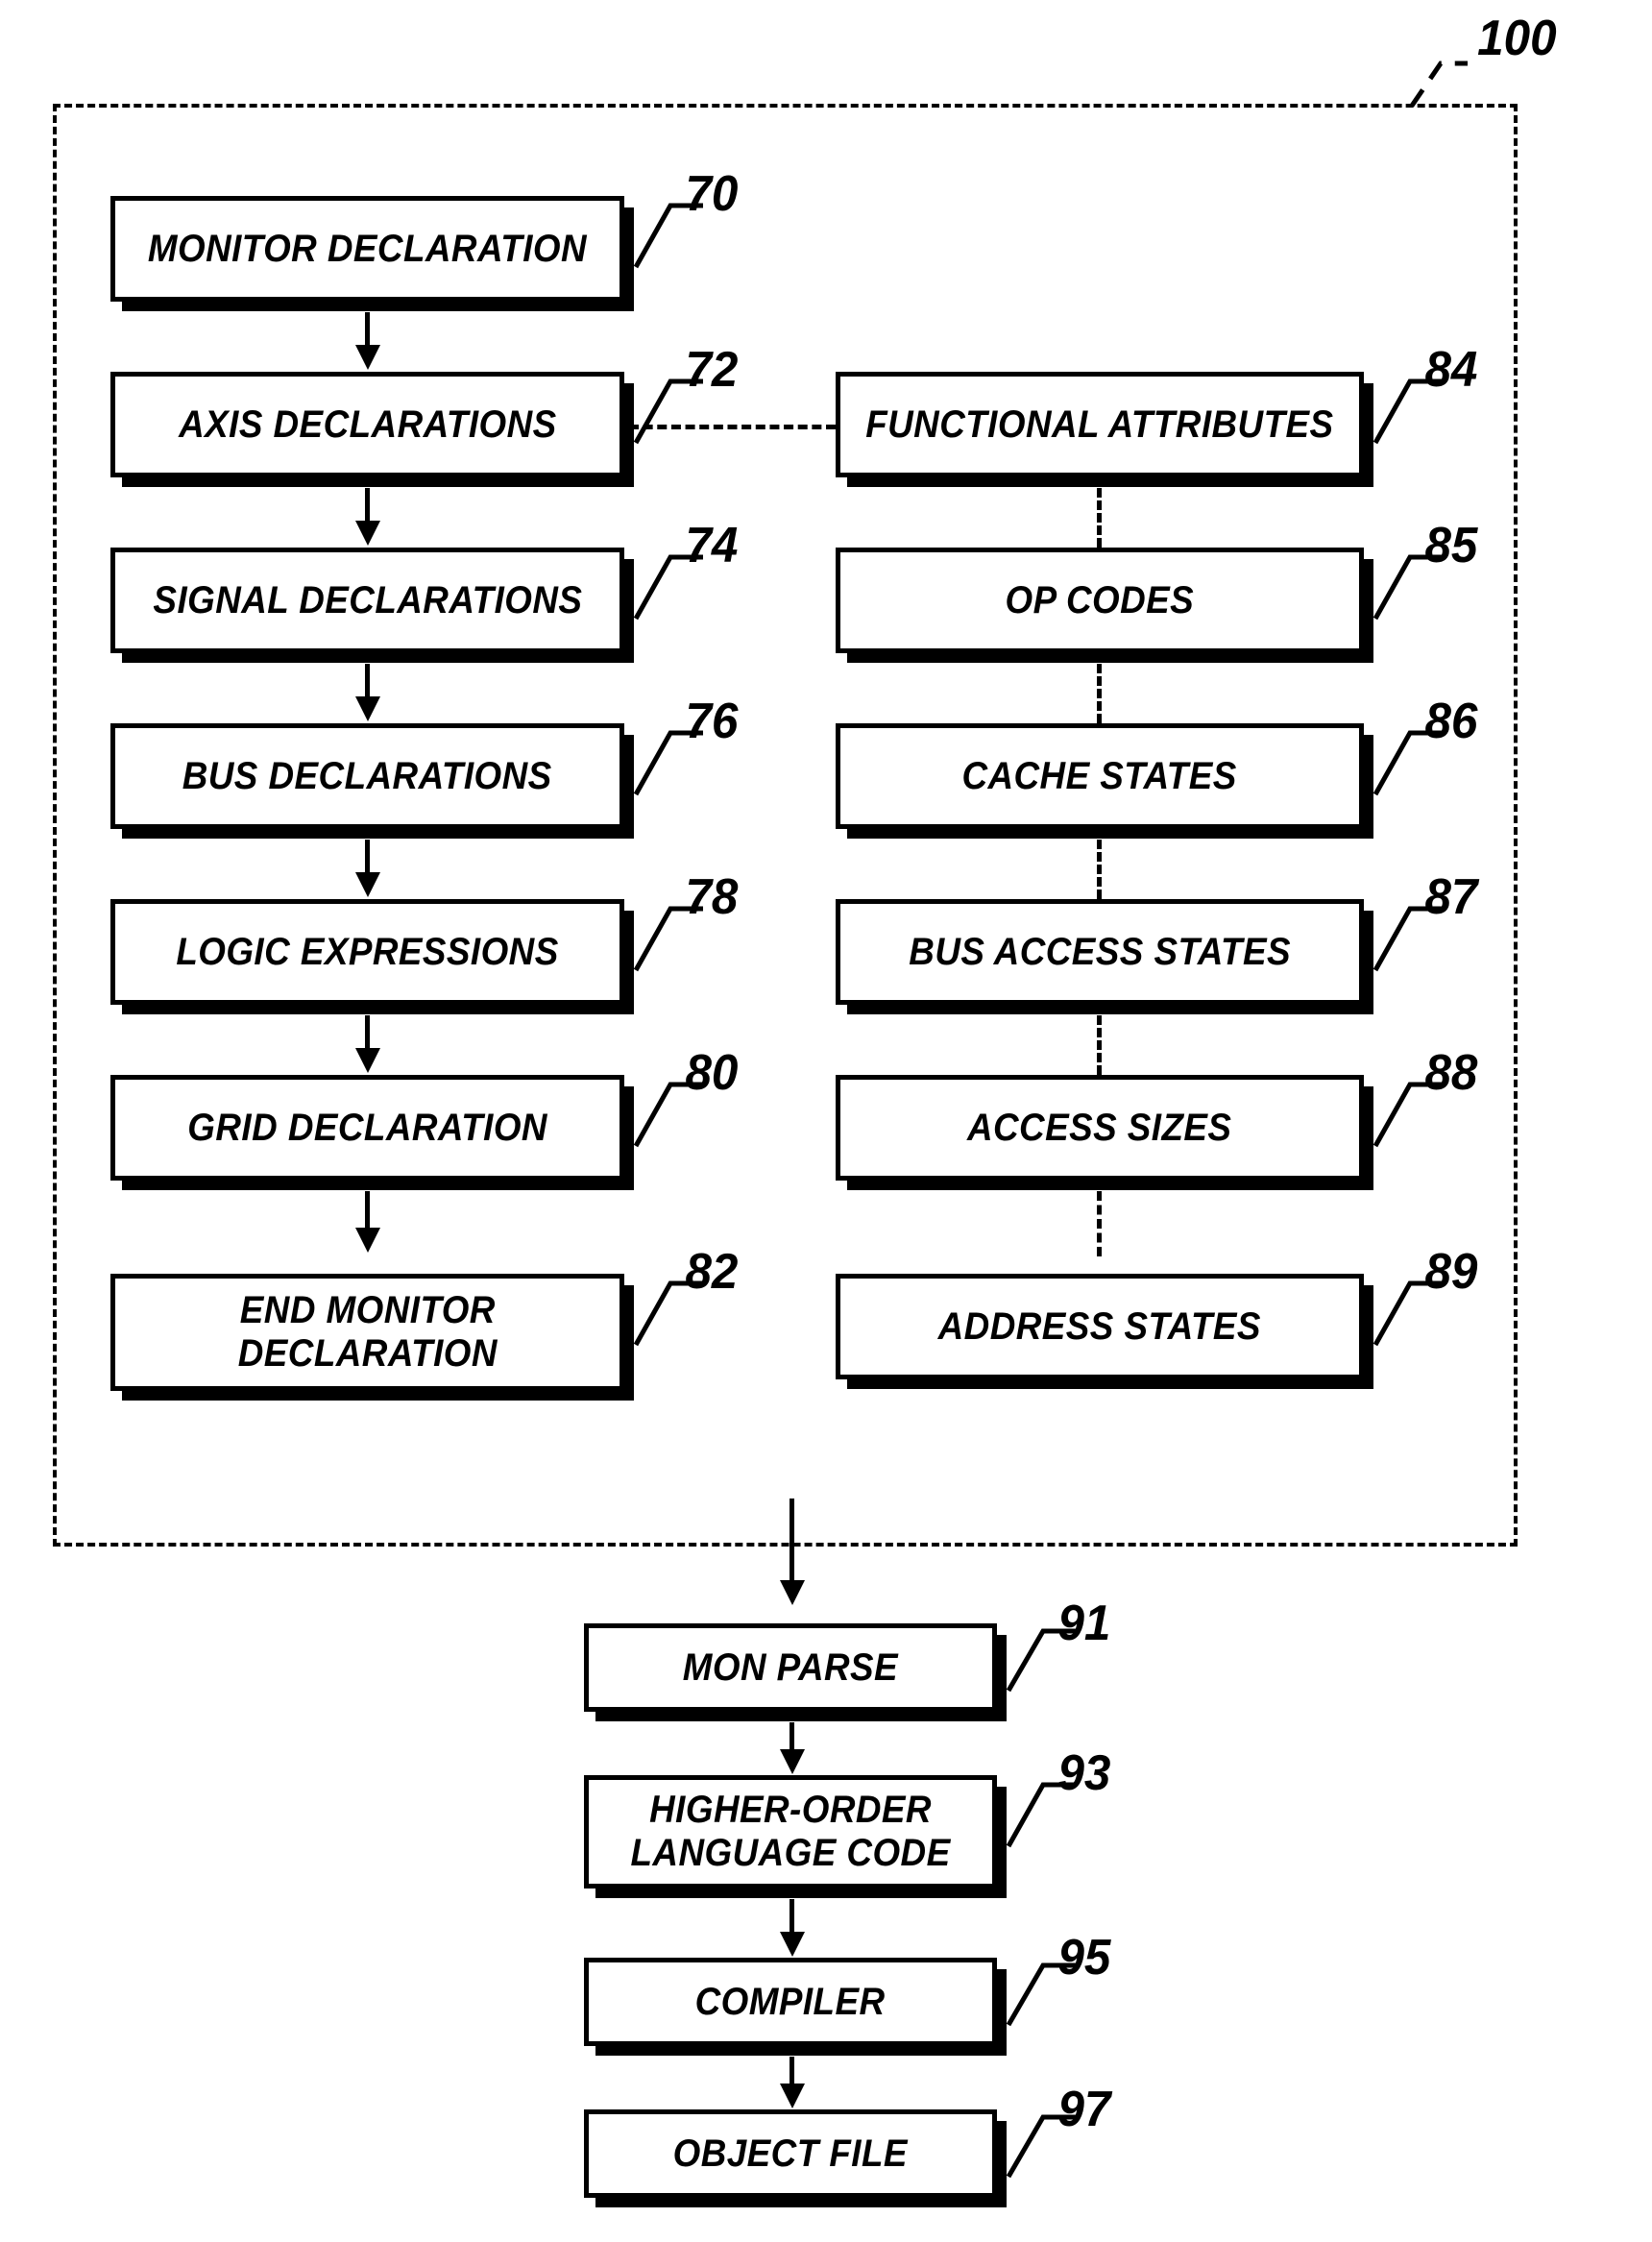  I want to click on node-label: AXIS DECLARATIONS, so click(367, 424).